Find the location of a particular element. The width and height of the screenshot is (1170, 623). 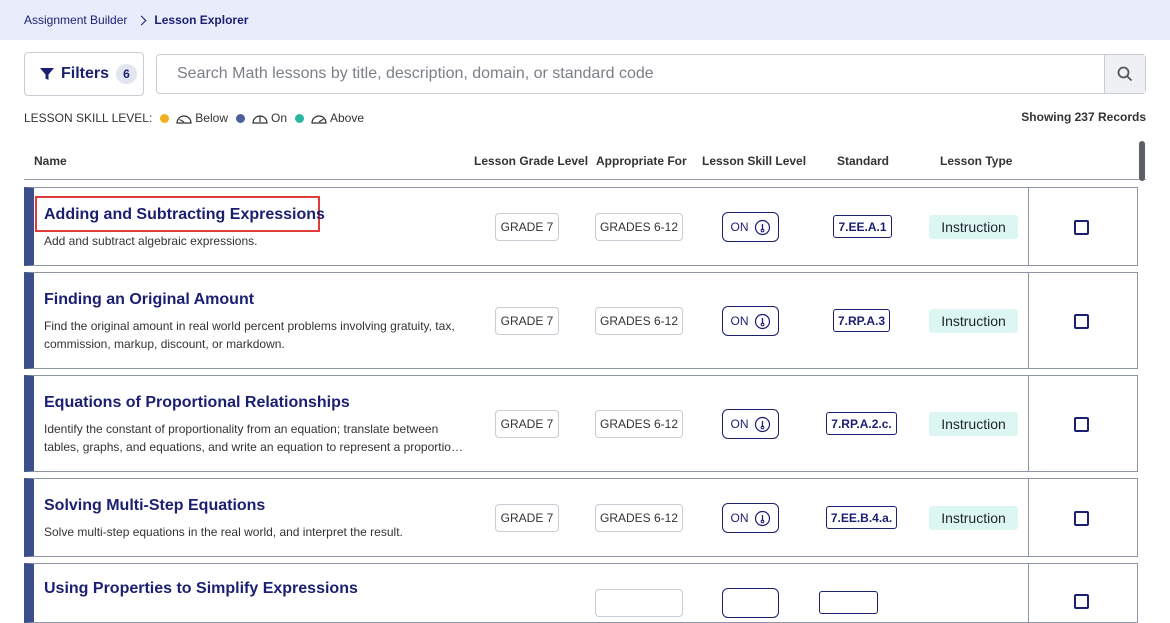

standard-code: 7.EE.B.4.a. is located at coordinates (861, 517).